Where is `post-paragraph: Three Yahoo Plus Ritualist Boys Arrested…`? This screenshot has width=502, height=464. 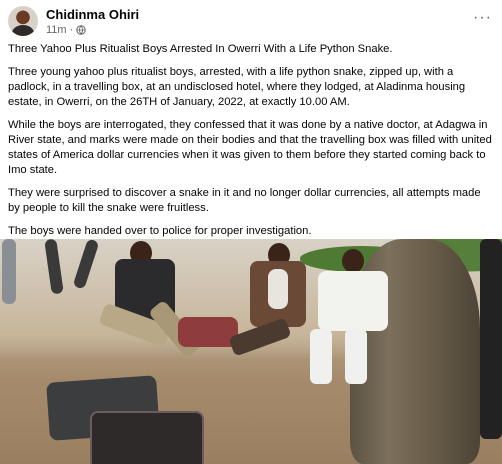
post-paragraph: Three Yahoo Plus Ritualist Boys Arrested… is located at coordinates (200, 49).